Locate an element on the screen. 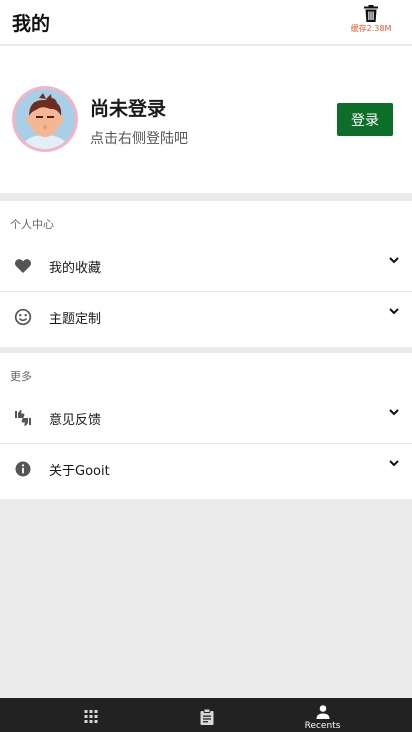 This screenshot has height=732, width=412. person-icon is located at coordinates (322, 712).